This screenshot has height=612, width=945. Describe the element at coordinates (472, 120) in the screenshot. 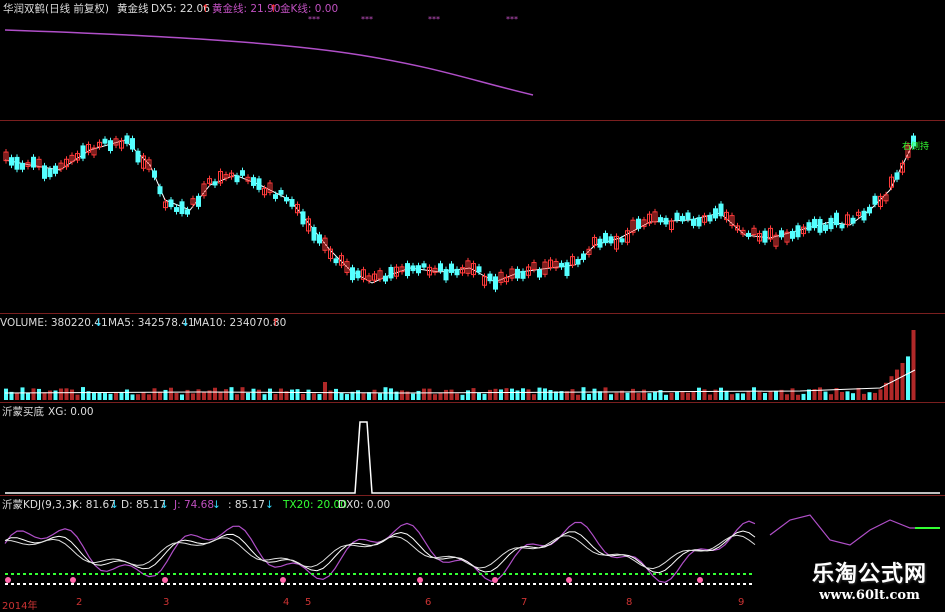

I see `panel-separator` at that location.